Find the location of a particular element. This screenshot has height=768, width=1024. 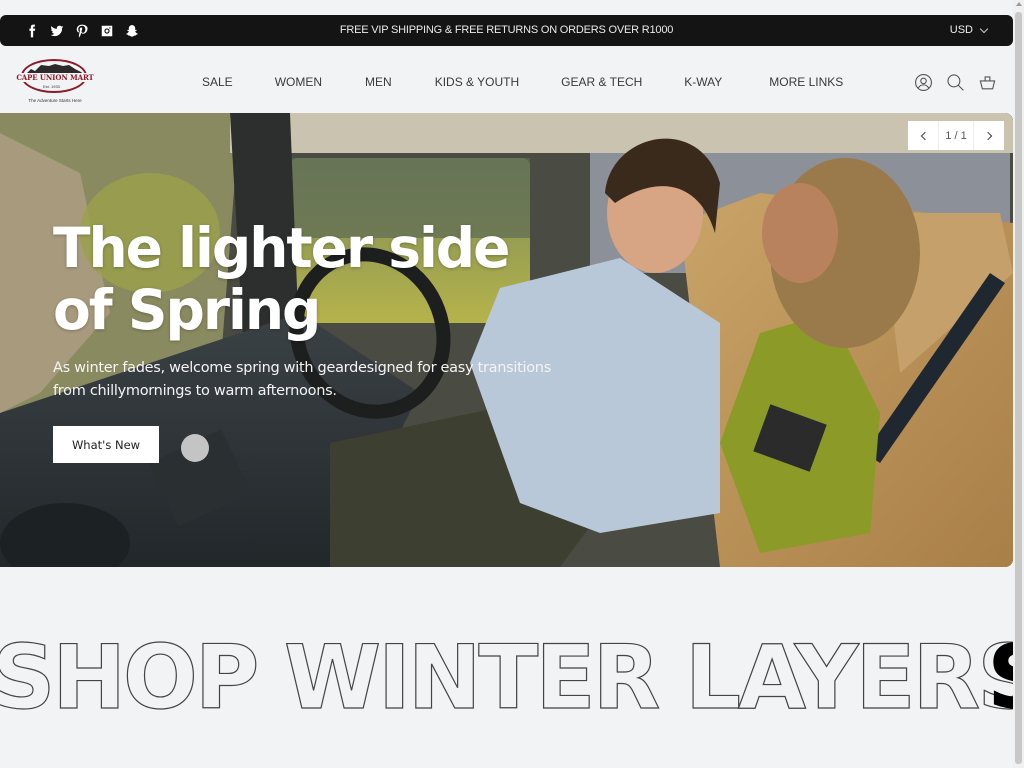

slideshow-pager: 1 / 1 is located at coordinates (956, 135).